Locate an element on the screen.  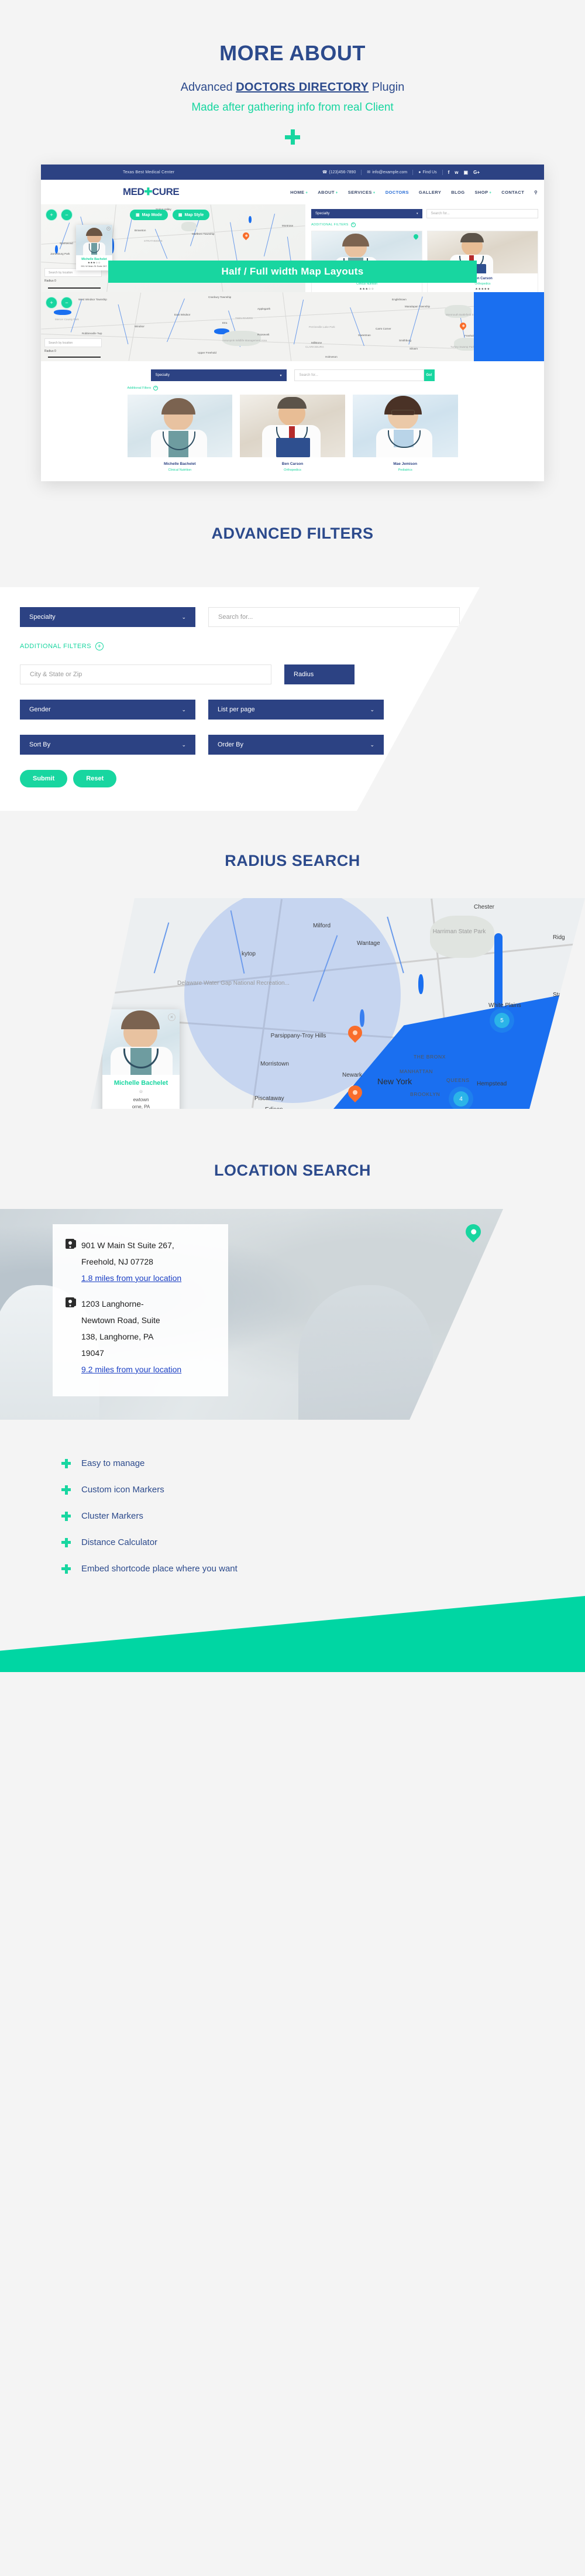
map-label: Chester is located at coordinates (484, 907).